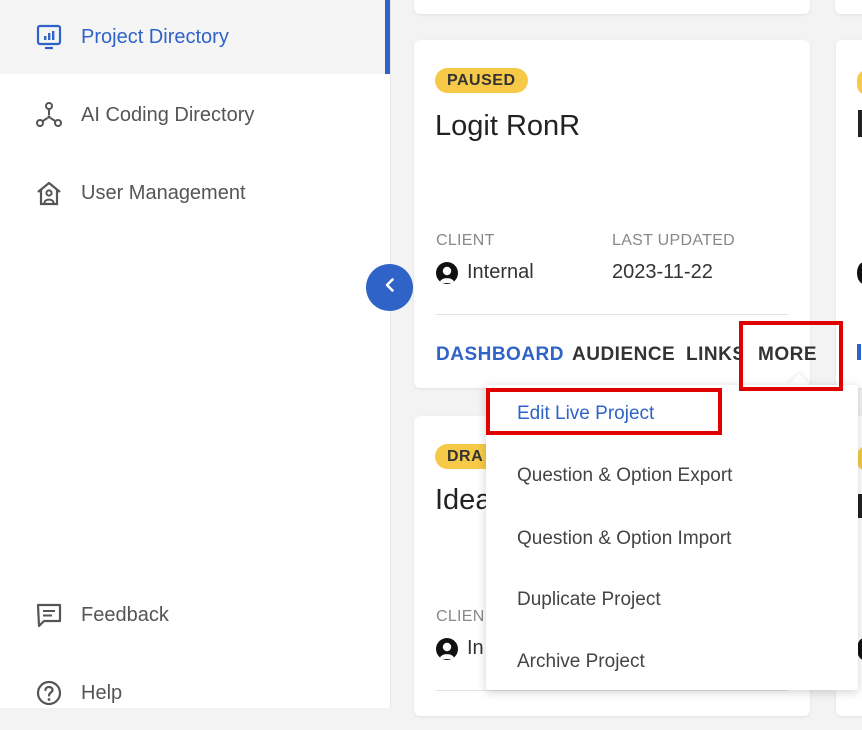 The width and height of the screenshot is (862, 730). I want to click on sidebar-item-label: Help, so click(102, 692).